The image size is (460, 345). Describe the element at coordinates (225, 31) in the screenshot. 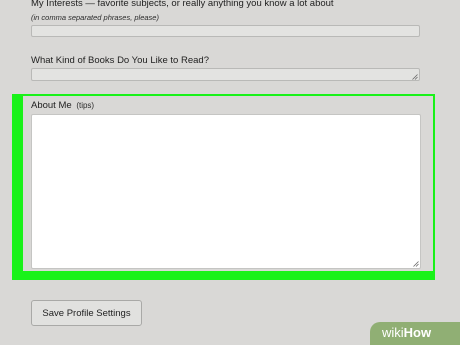

I see `interests-input` at that location.